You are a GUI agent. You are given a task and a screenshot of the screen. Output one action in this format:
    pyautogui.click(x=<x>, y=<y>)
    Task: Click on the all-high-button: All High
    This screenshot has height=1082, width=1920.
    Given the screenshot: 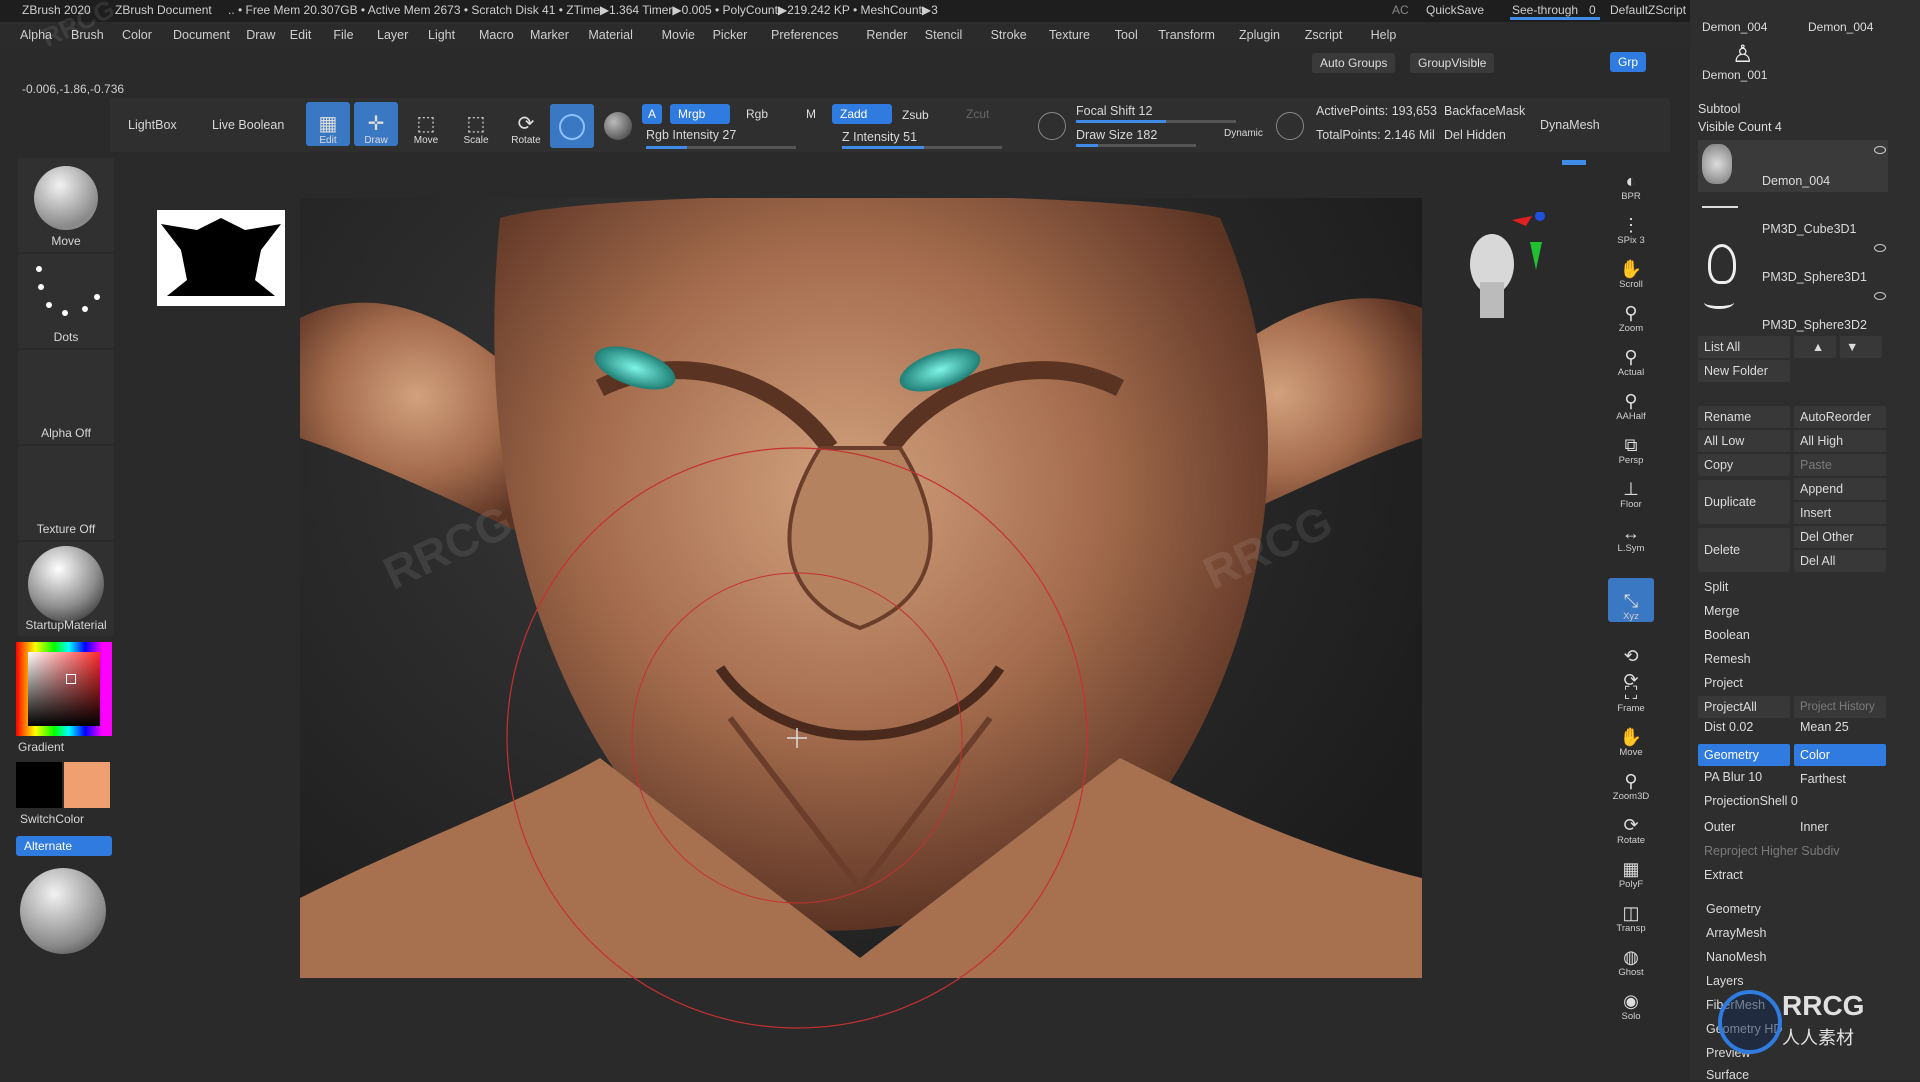 What is the action you would take?
    pyautogui.click(x=1840, y=441)
    